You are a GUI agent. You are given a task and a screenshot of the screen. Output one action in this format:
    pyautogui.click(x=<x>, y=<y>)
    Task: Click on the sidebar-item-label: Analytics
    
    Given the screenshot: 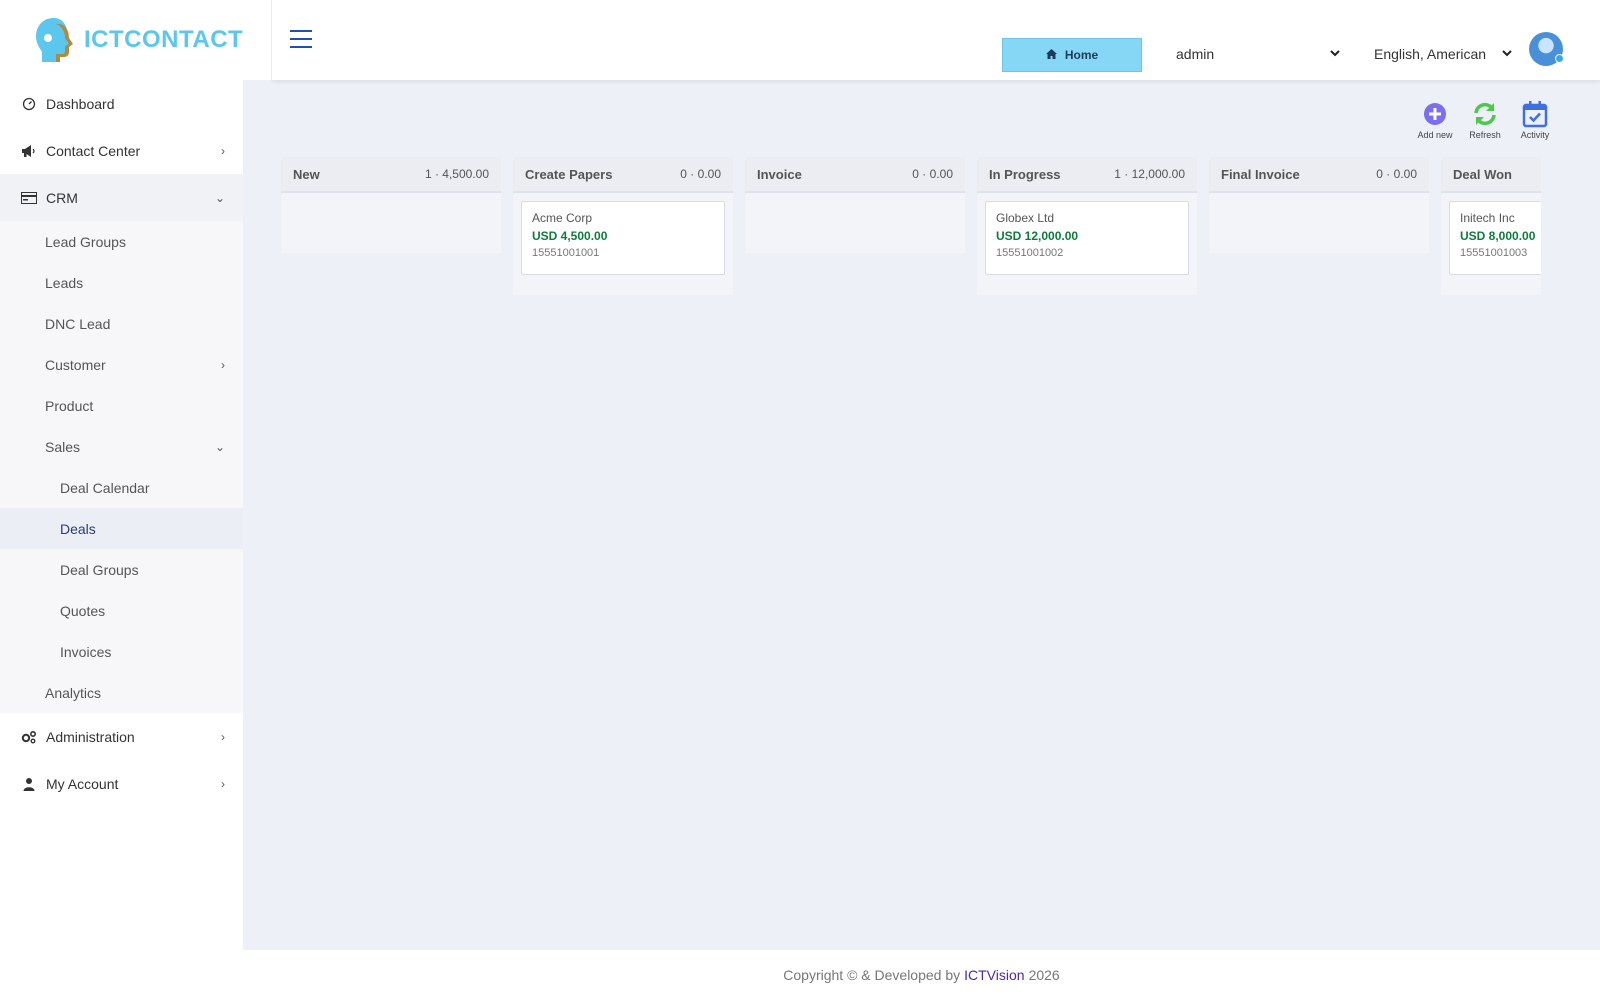 What is the action you would take?
    pyautogui.click(x=73, y=692)
    